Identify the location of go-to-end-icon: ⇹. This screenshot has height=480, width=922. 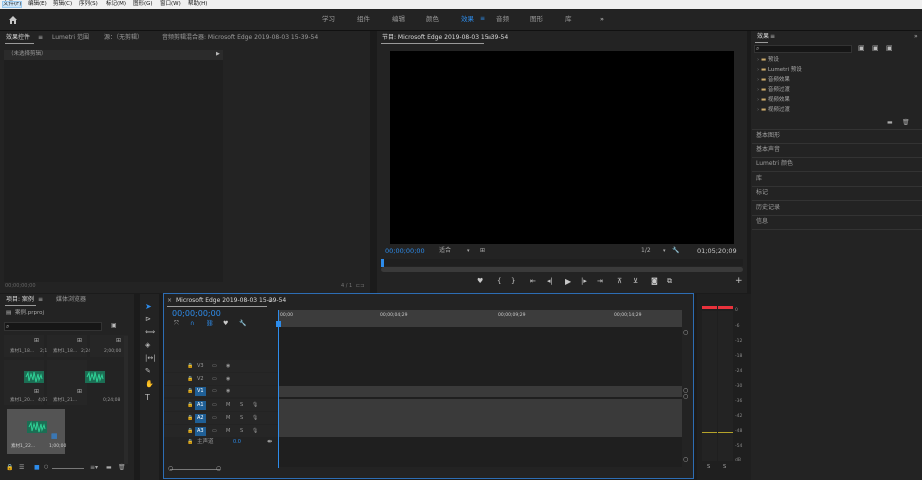
(269, 442).